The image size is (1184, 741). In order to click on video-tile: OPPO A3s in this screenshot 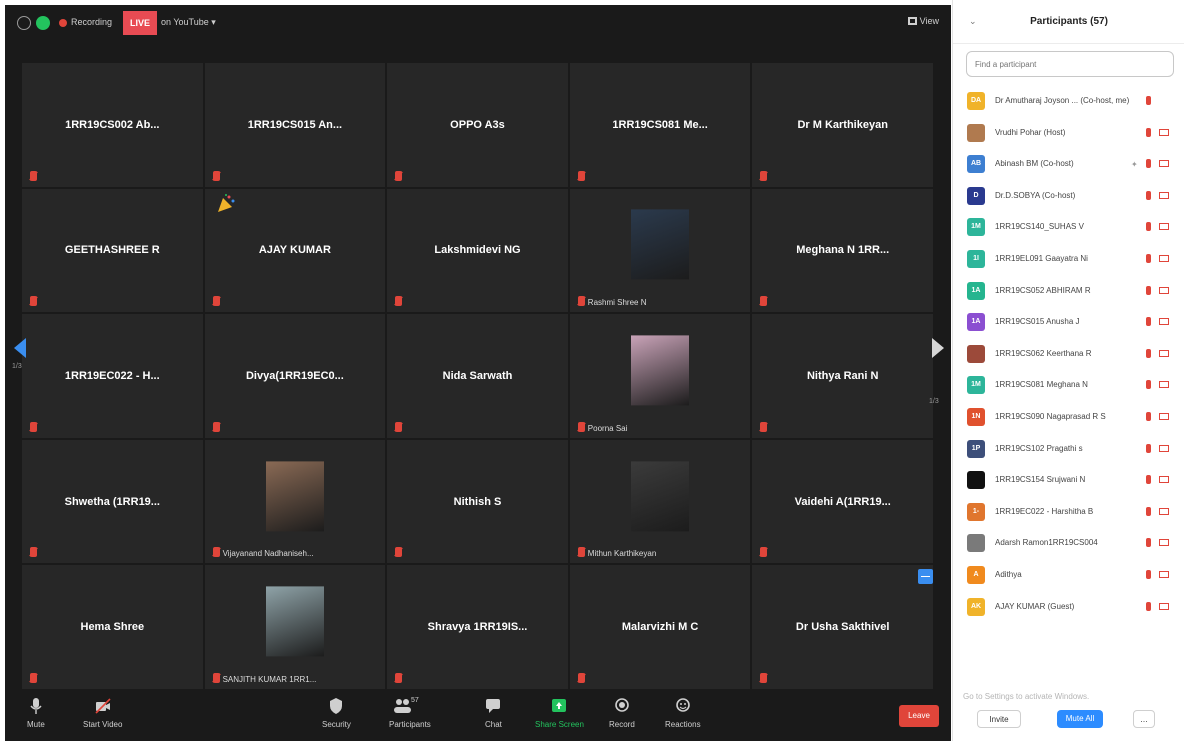, I will do `click(477, 125)`.